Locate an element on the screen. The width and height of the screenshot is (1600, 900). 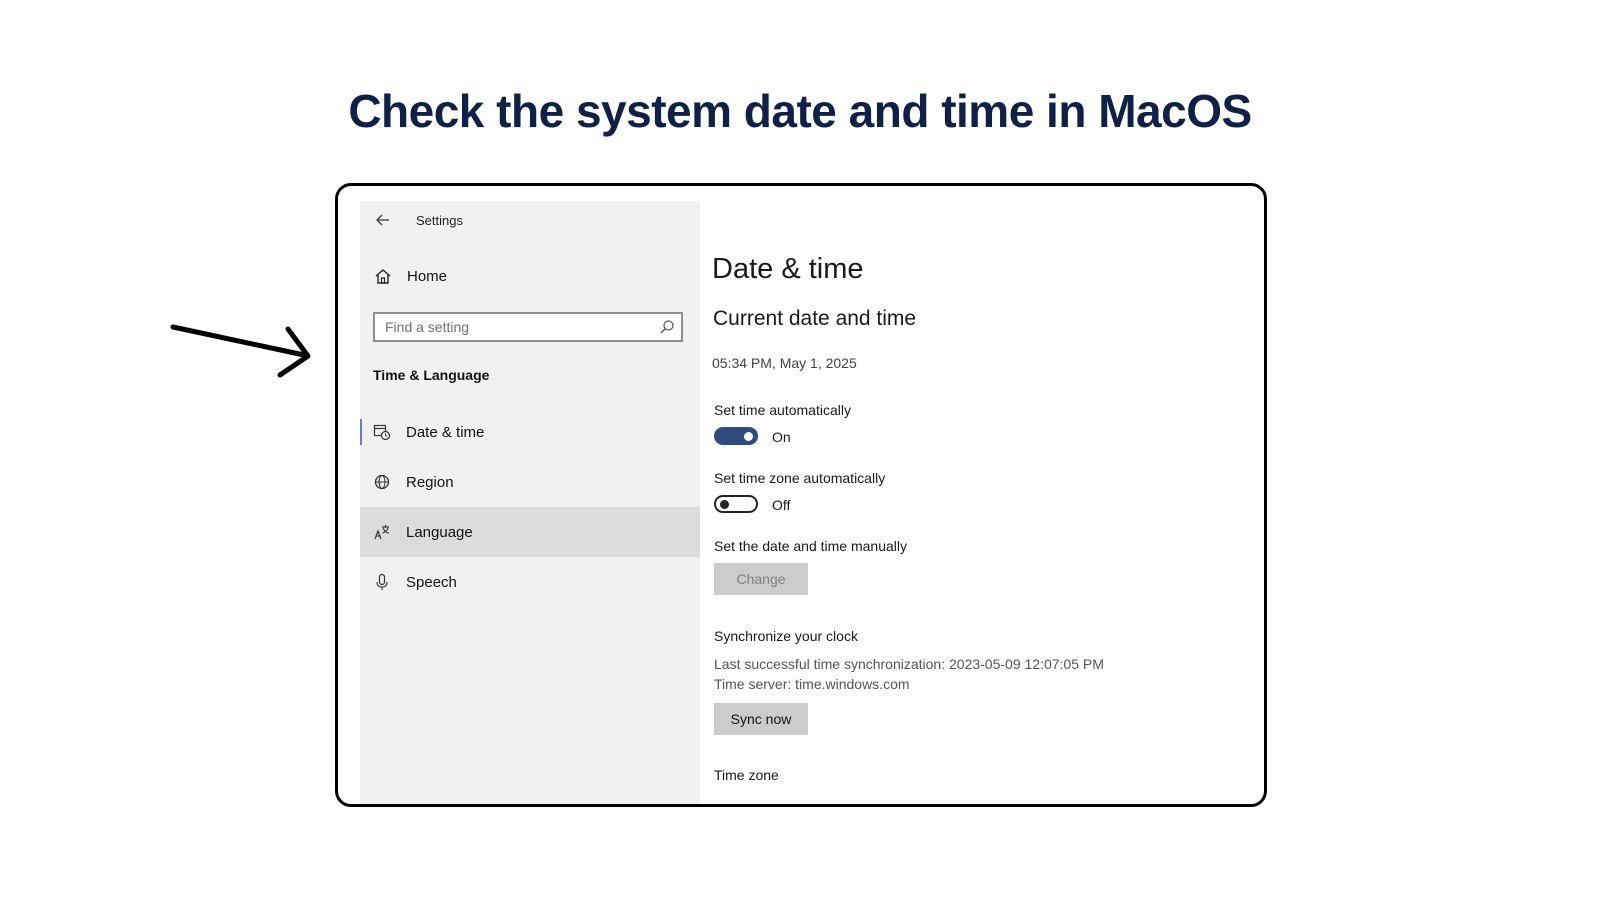
home-link: Home is located at coordinates (410, 276).